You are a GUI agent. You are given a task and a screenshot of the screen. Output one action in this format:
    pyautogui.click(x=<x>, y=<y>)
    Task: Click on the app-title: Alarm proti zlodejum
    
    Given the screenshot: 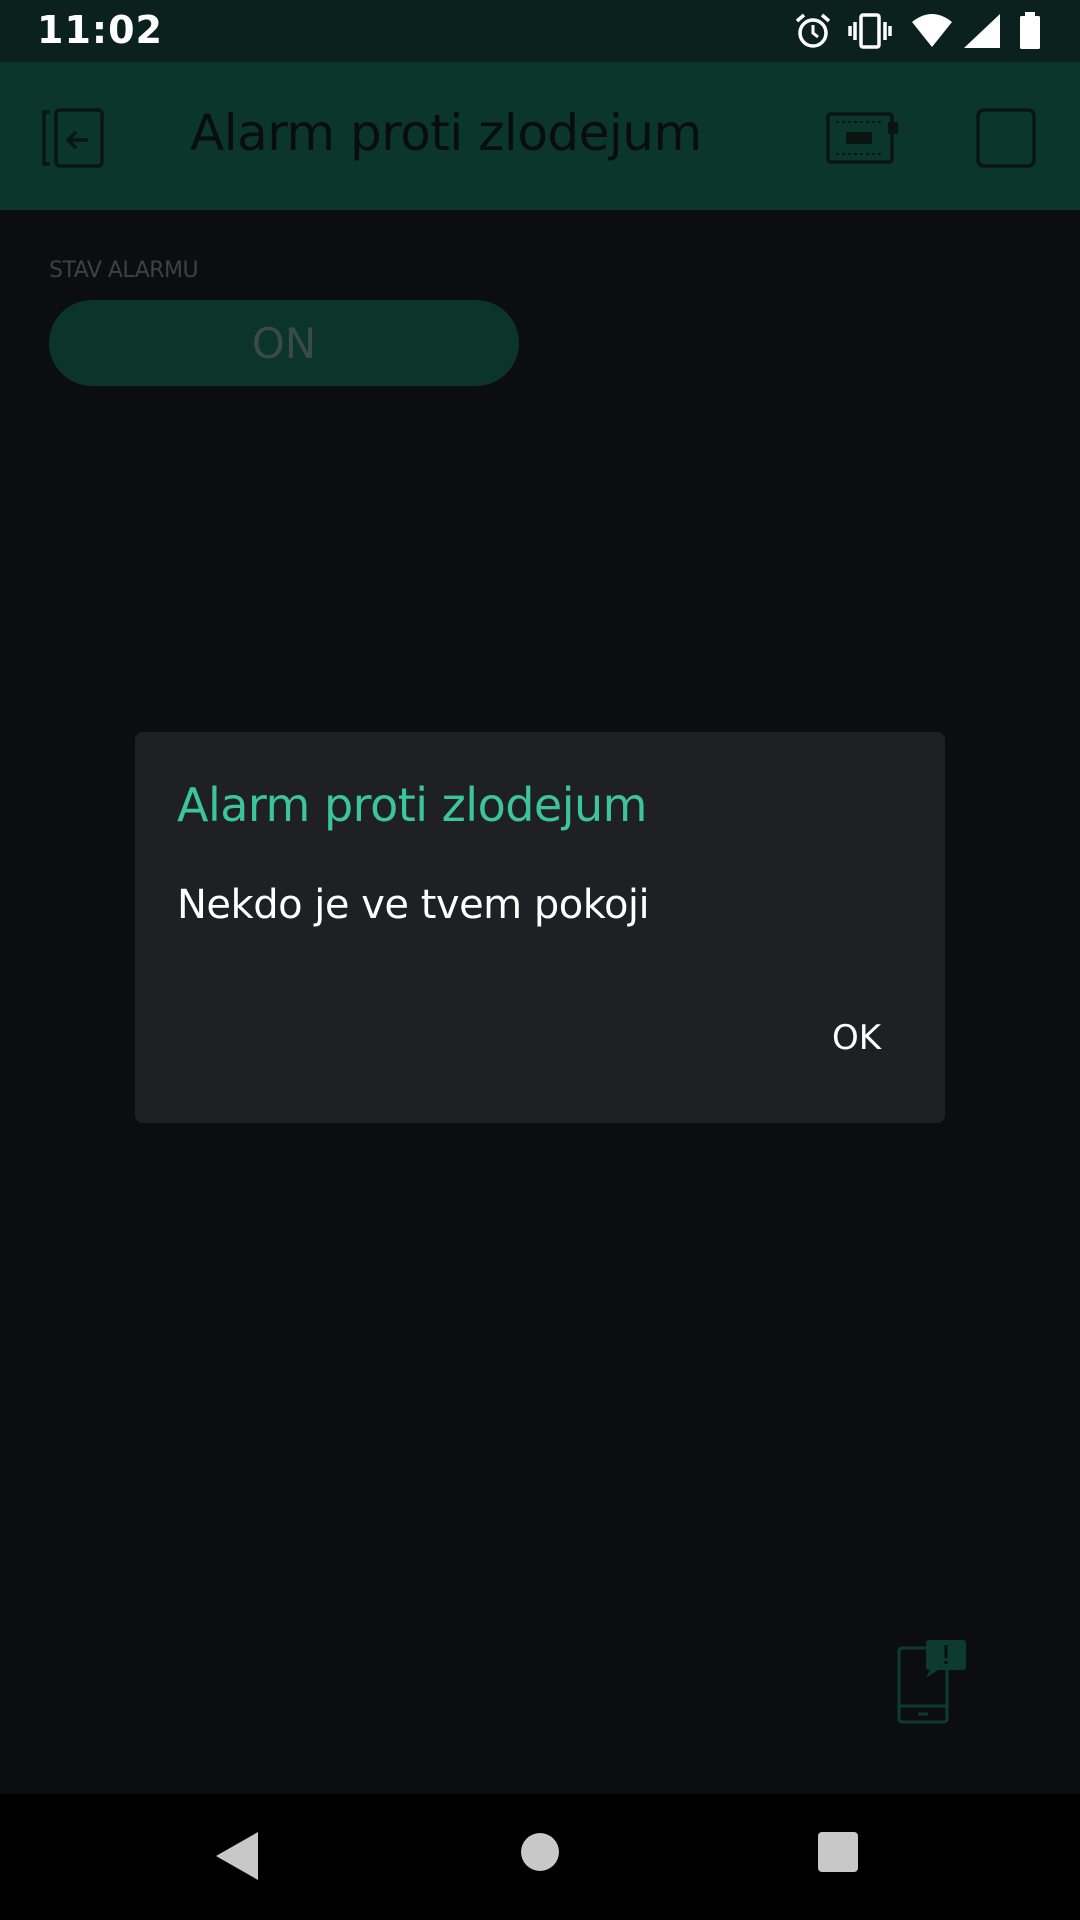 What is the action you would take?
    pyautogui.click(x=446, y=133)
    